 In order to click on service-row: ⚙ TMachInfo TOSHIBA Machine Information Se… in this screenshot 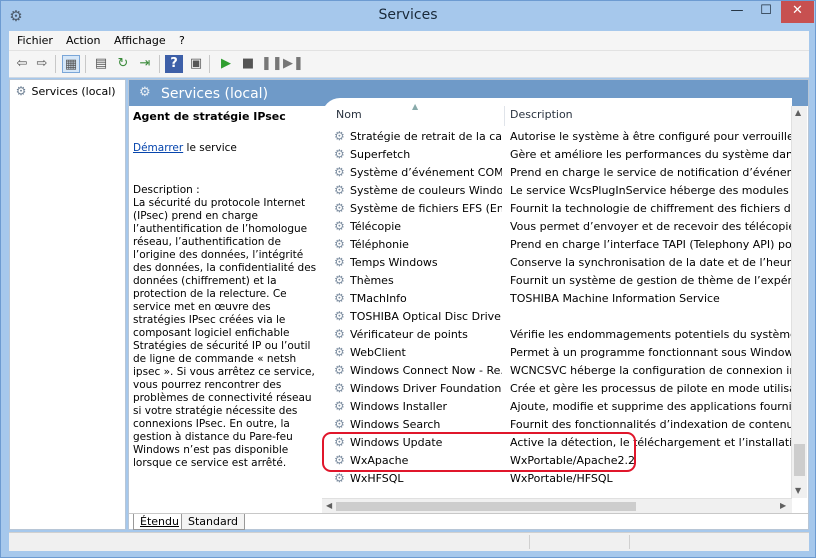, I will do `click(557, 299)`.